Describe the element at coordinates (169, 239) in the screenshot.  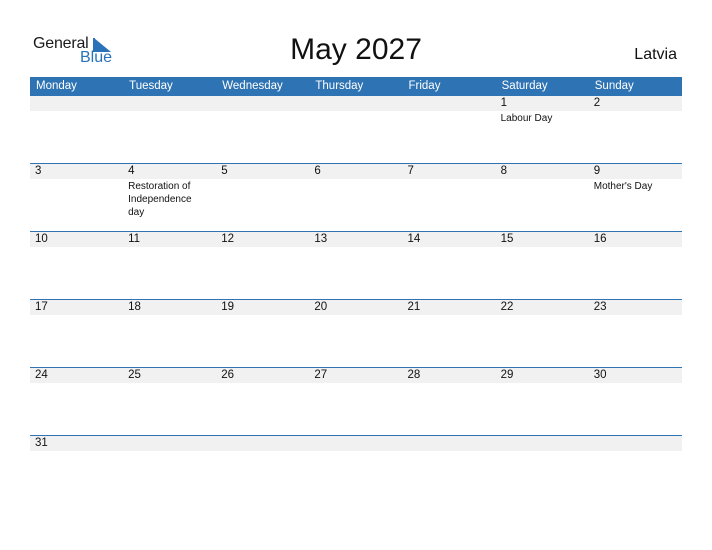
I see `day-cell: 11` at that location.